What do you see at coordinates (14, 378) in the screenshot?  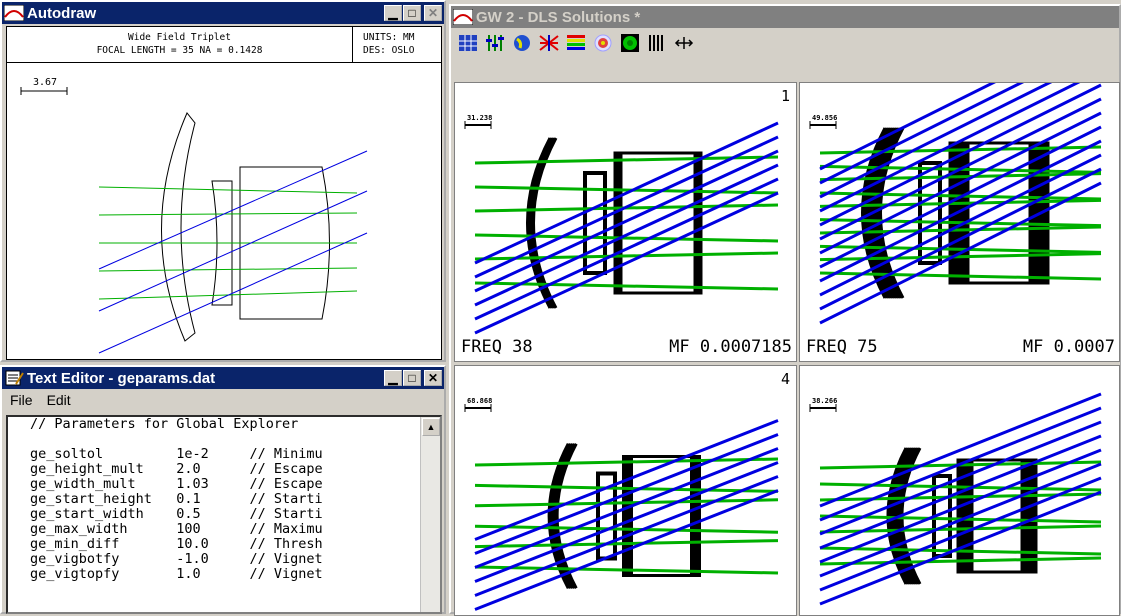 I see `notepad-icon` at bounding box center [14, 378].